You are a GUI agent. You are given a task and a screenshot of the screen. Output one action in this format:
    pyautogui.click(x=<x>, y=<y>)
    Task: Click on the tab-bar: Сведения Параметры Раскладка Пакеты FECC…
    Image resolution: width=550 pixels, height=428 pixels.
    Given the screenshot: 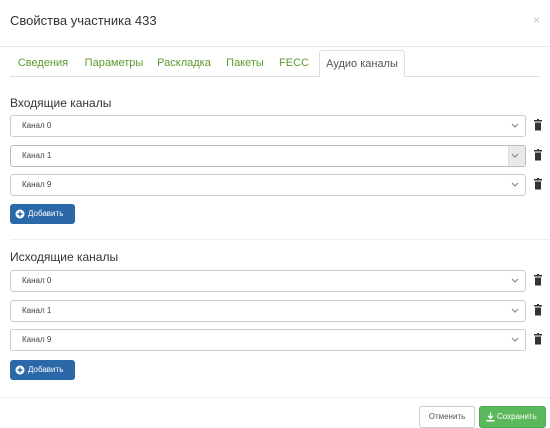 What is the action you would take?
    pyautogui.click(x=275, y=63)
    